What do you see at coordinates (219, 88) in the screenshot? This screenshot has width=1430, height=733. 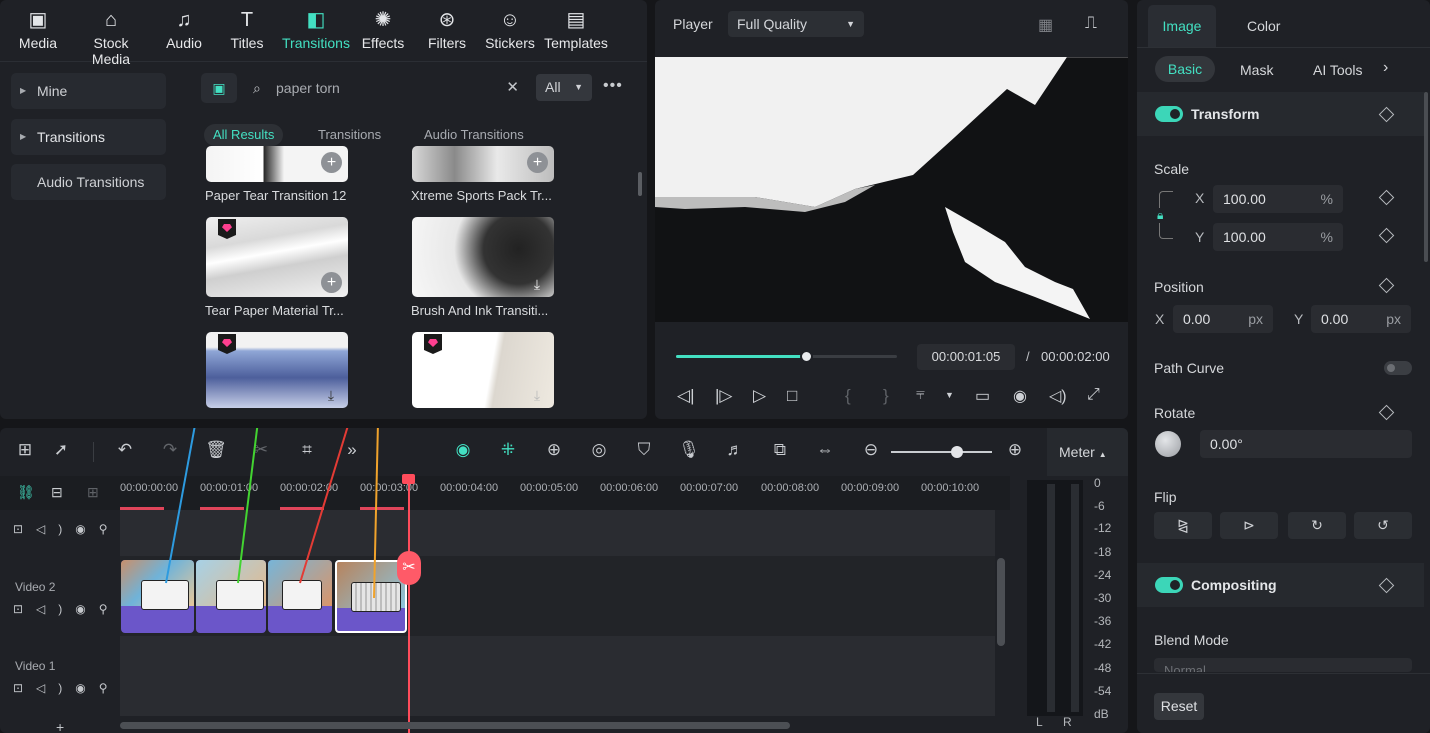 I see `store-icon: ▣` at bounding box center [219, 88].